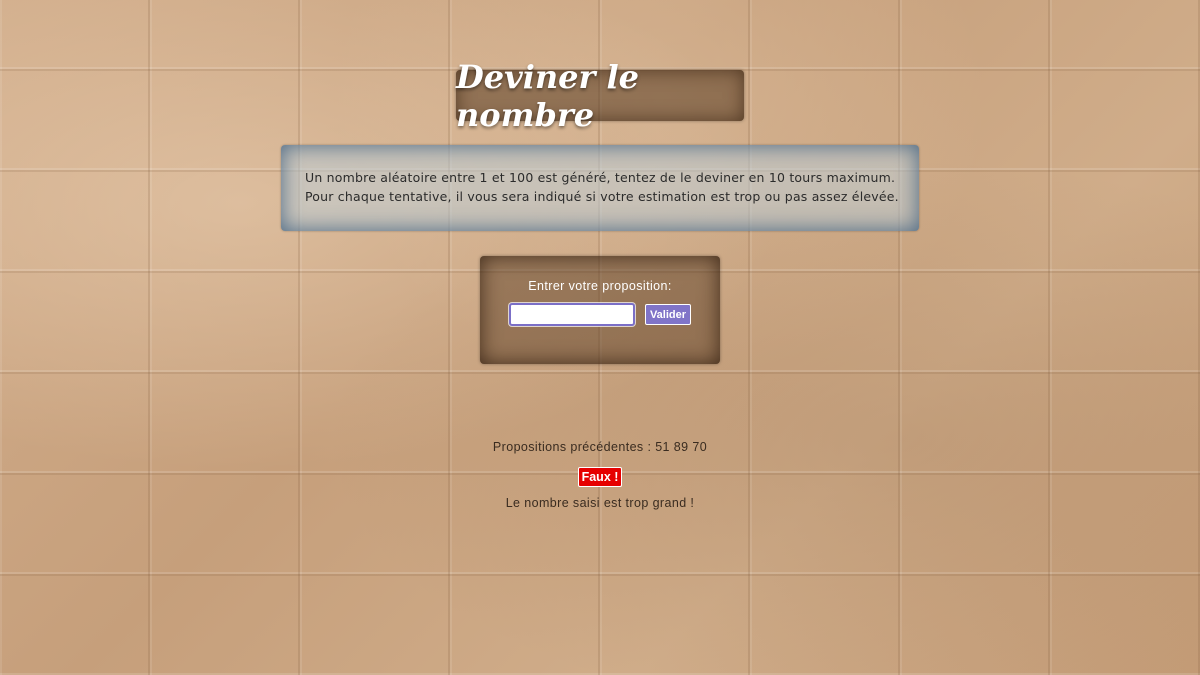  I want to click on title-panel: Deviner le nombre, so click(600, 96).